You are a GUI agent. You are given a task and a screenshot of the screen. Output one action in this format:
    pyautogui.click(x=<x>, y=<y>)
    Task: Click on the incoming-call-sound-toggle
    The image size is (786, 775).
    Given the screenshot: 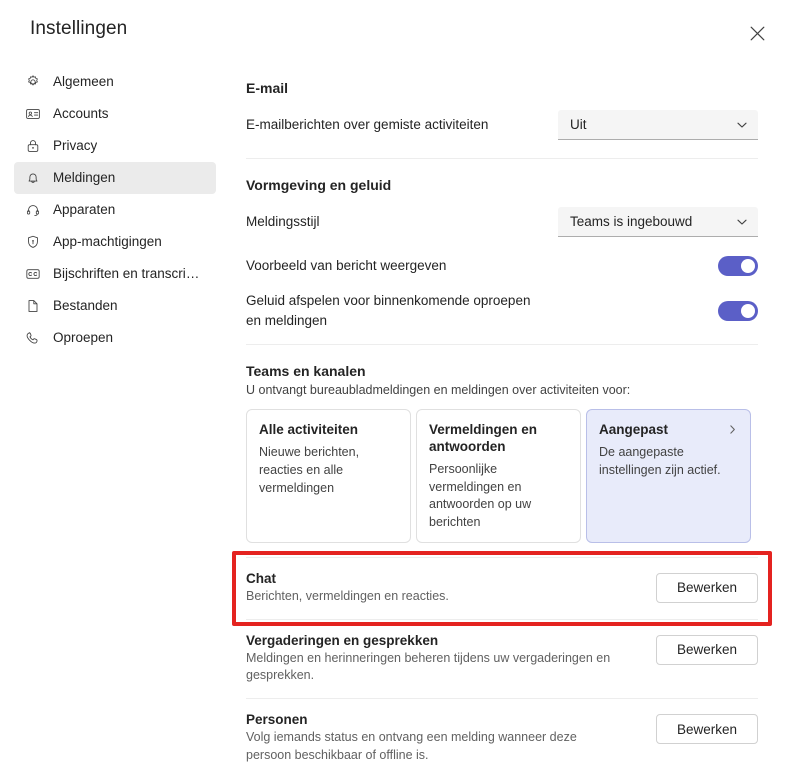 What is the action you would take?
    pyautogui.click(x=738, y=310)
    